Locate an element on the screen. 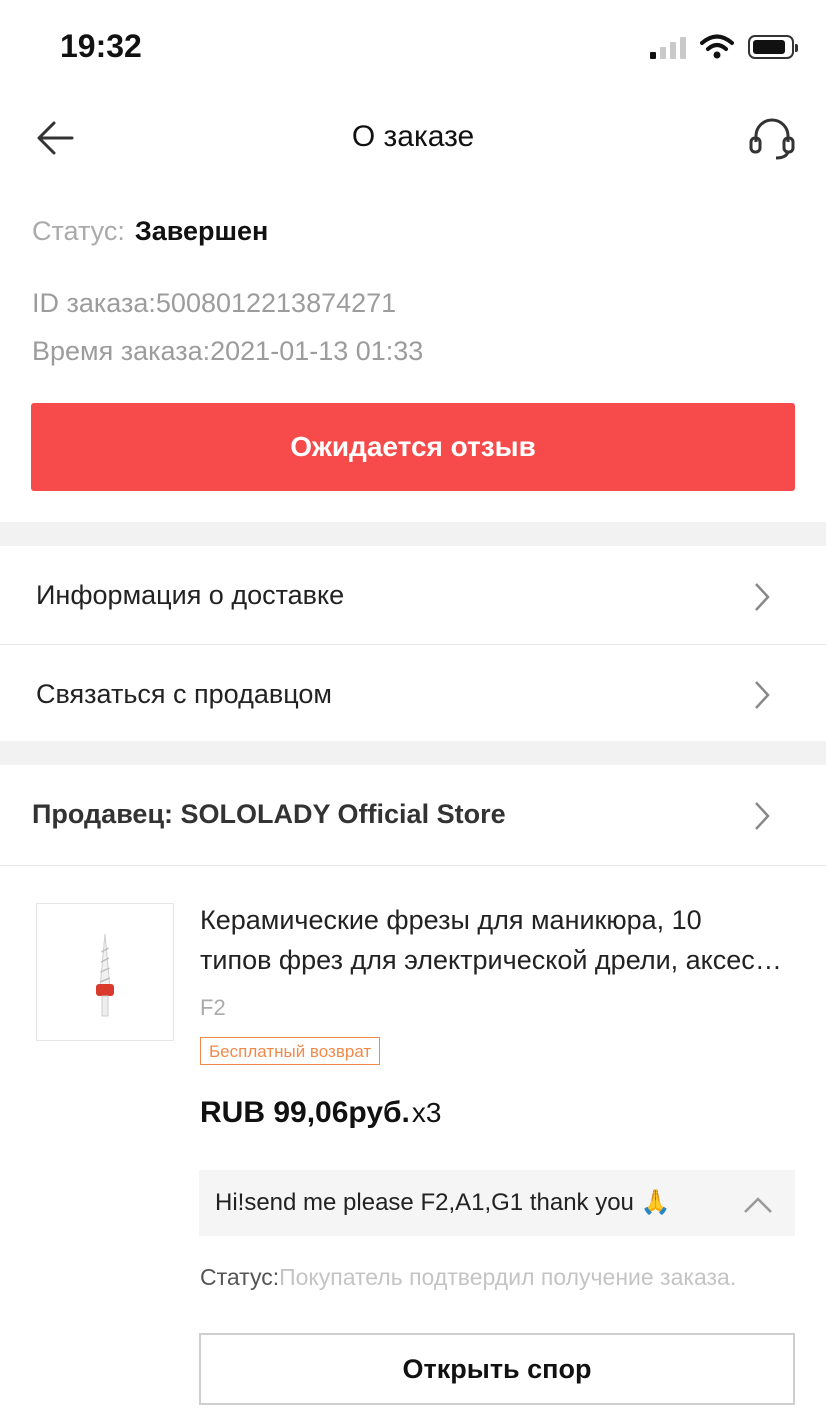 The image size is (826, 1424). awaiting-review-button: Ожидается отзыв is located at coordinates (413, 447).